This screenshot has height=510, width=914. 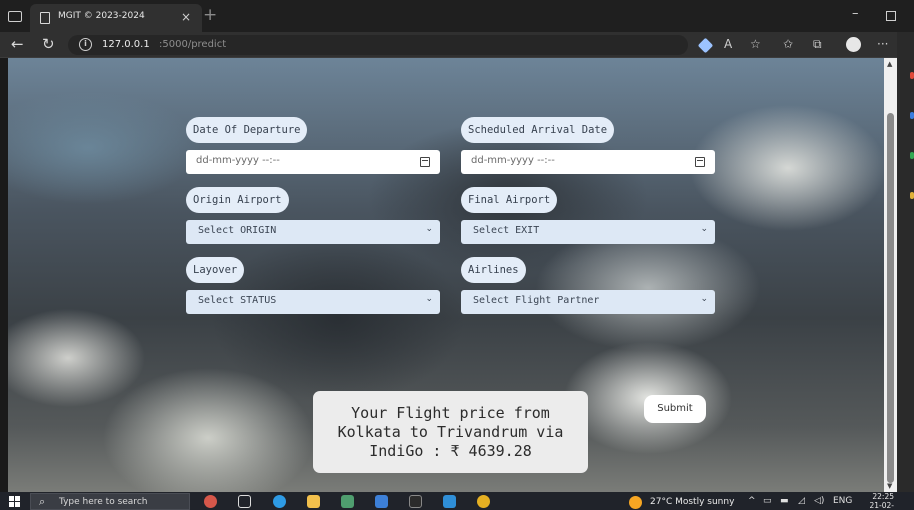 What do you see at coordinates (378, 45) in the screenshot?
I see `address-bar: i 127.0.0.1 :5000/predict` at bounding box center [378, 45].